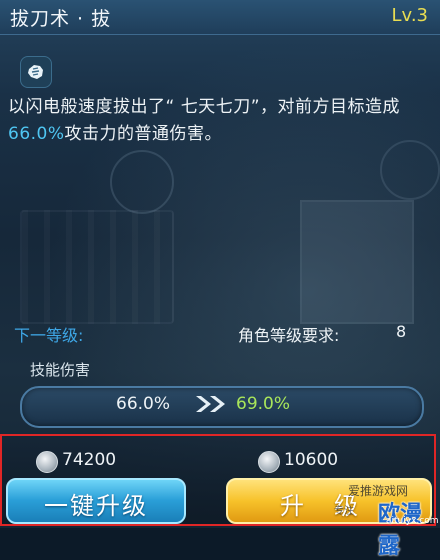  What do you see at coordinates (49, 335) in the screenshot?
I see `next-level-label: 下一等级:` at bounding box center [49, 335].